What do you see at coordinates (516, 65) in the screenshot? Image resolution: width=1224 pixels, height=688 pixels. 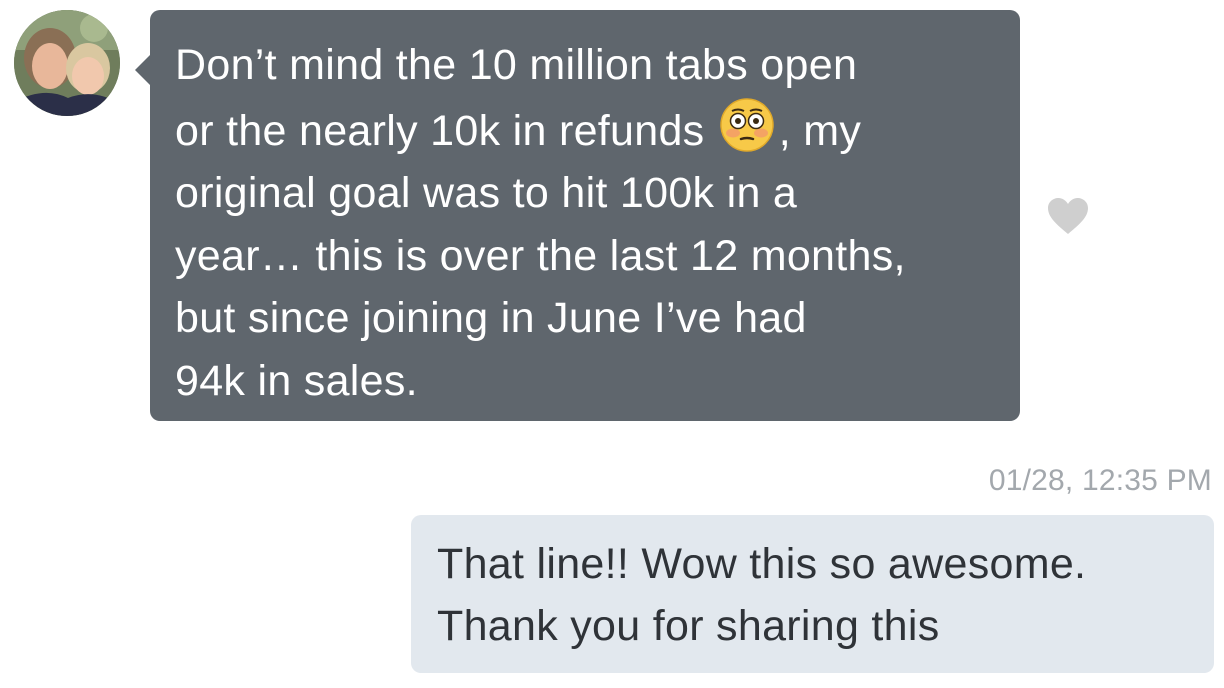 I see `message-line: Don’t mind the 10 million tabs open` at bounding box center [516, 65].